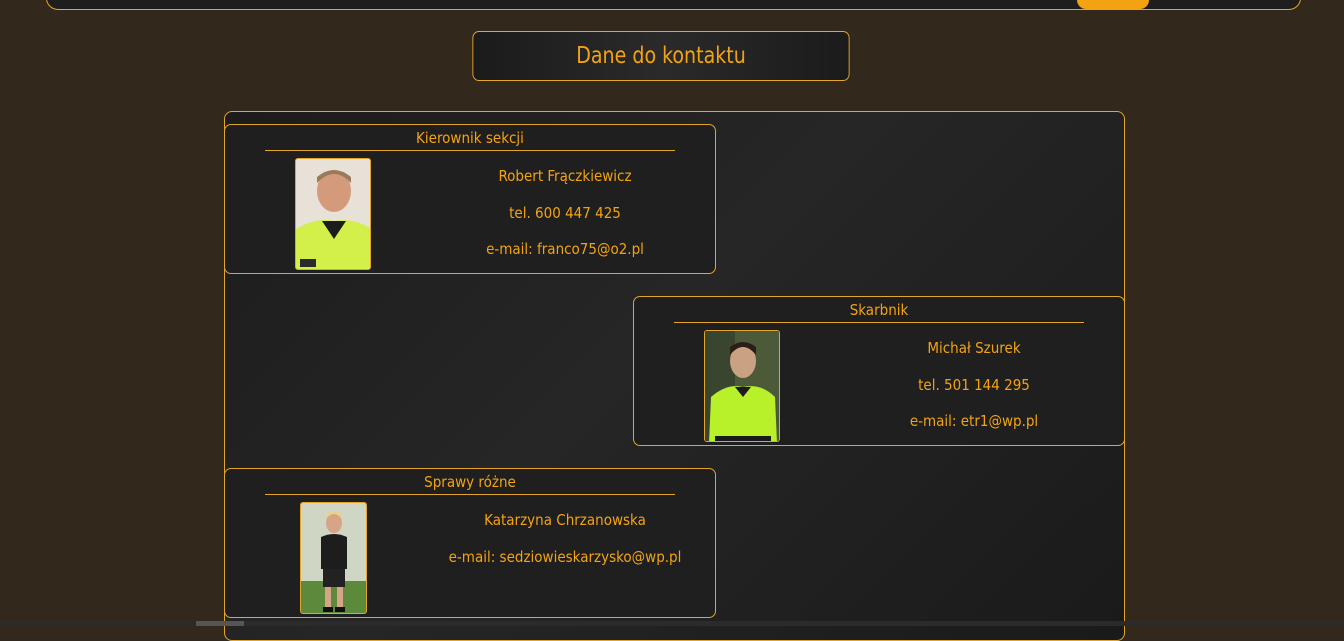 This screenshot has width=1344, height=641. I want to click on contact-email: e-mail: etr1@wp.pl, so click(974, 421).